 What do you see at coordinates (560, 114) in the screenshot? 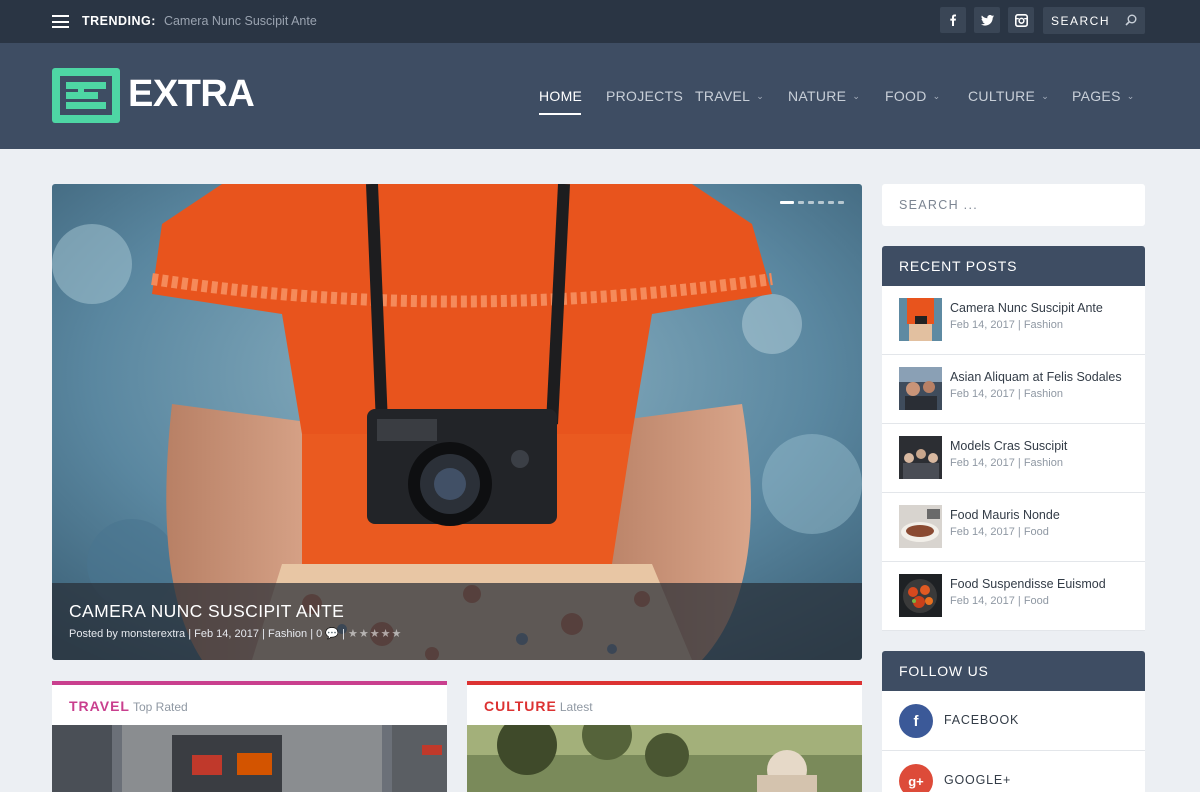
I see `active-nav-indicator` at bounding box center [560, 114].